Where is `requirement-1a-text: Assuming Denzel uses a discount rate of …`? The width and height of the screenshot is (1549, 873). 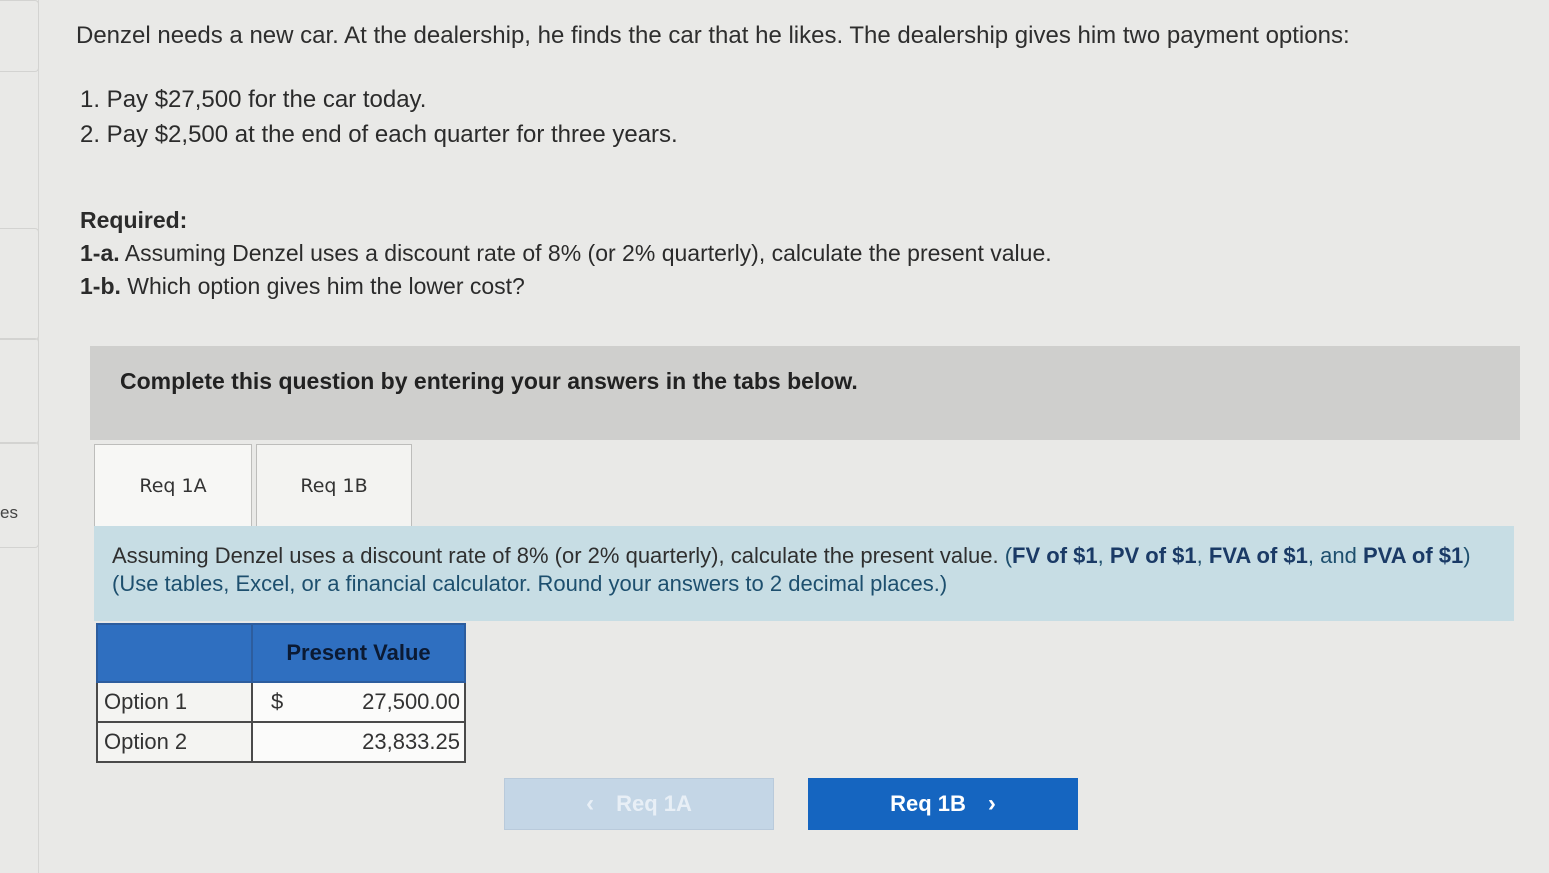 requirement-1a-text: Assuming Denzel uses a discount rate of … is located at coordinates (588, 253).